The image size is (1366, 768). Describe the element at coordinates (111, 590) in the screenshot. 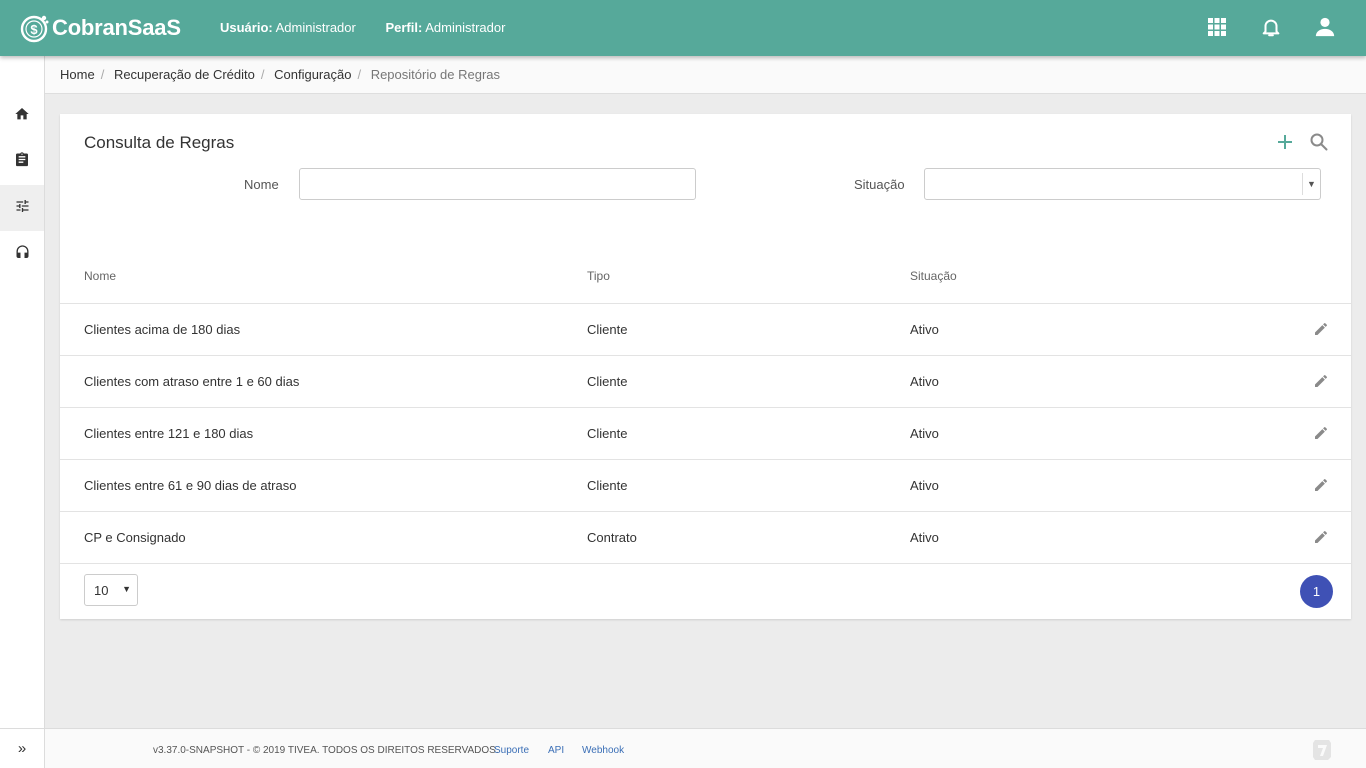

I see `page-size-select: 10 ▼` at that location.